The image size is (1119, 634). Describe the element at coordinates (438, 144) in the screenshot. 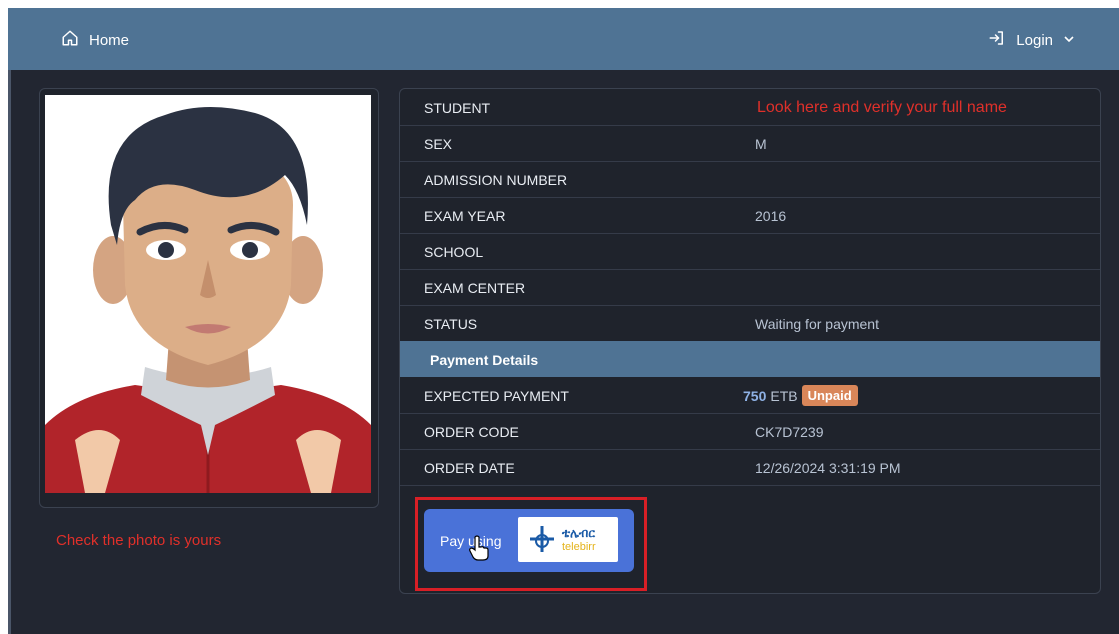

I see `sex-label: SEX` at that location.